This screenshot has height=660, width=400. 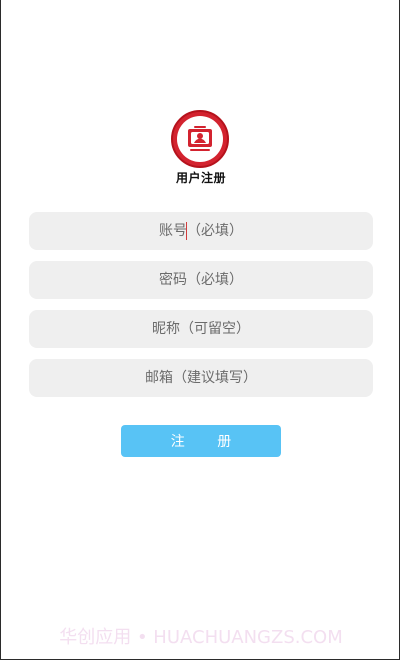 I want to click on password-input, so click(x=201, y=280).